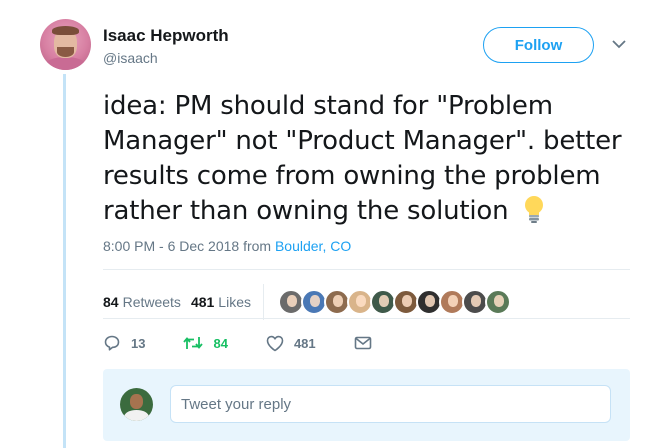 Image resolution: width=660 pixels, height=448 pixels. I want to click on heart-icon, so click(275, 343).